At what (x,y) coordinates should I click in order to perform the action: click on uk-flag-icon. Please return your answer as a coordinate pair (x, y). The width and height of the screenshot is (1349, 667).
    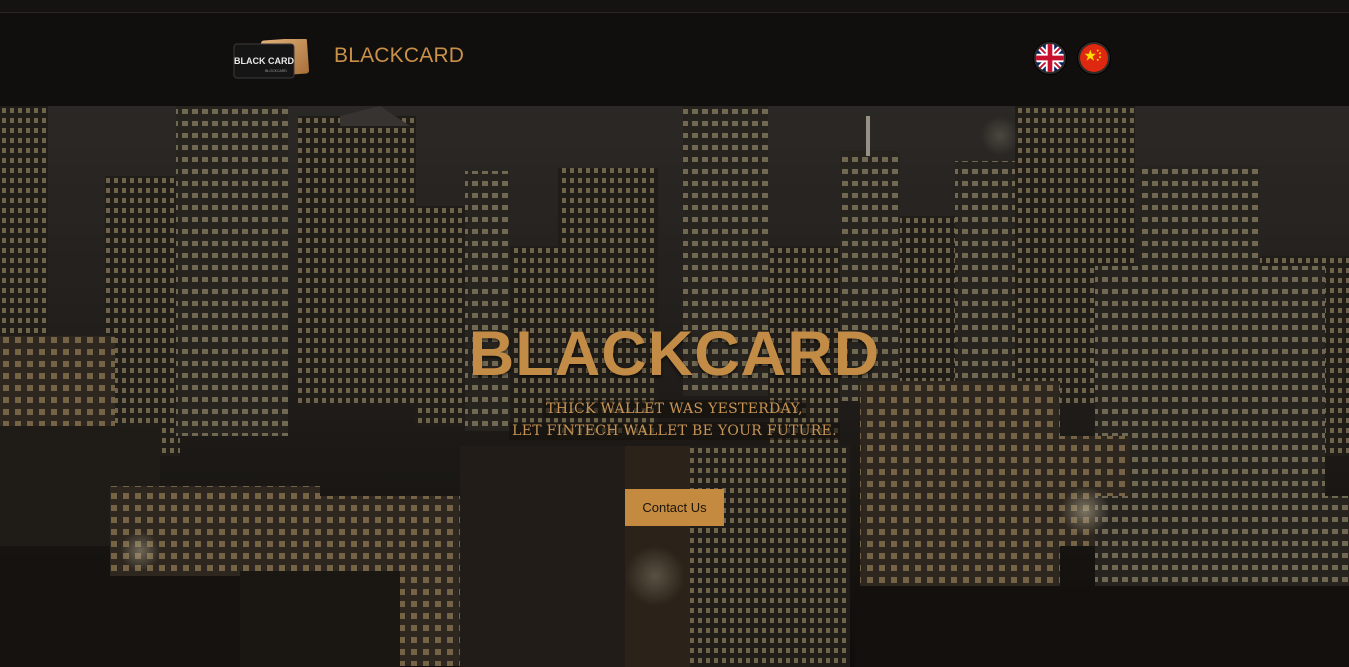
    Looking at the image, I should click on (1050, 58).